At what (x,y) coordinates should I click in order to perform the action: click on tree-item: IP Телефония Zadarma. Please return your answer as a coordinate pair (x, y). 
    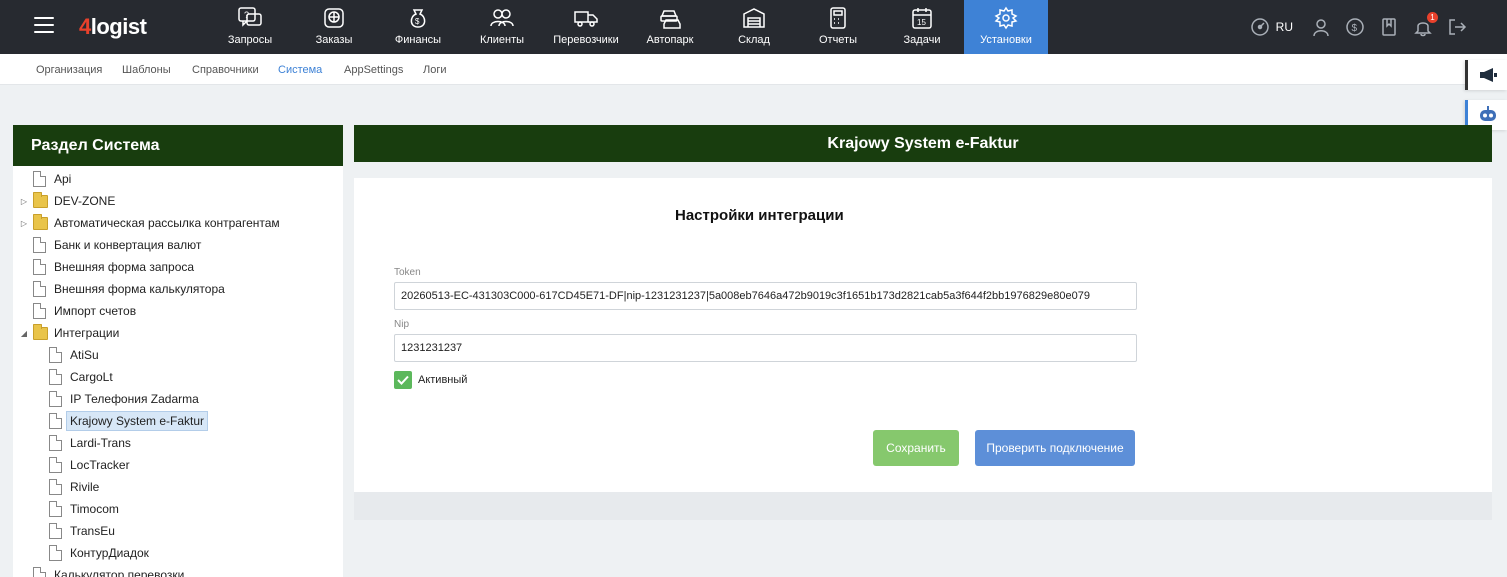
    Looking at the image, I should click on (117, 399).